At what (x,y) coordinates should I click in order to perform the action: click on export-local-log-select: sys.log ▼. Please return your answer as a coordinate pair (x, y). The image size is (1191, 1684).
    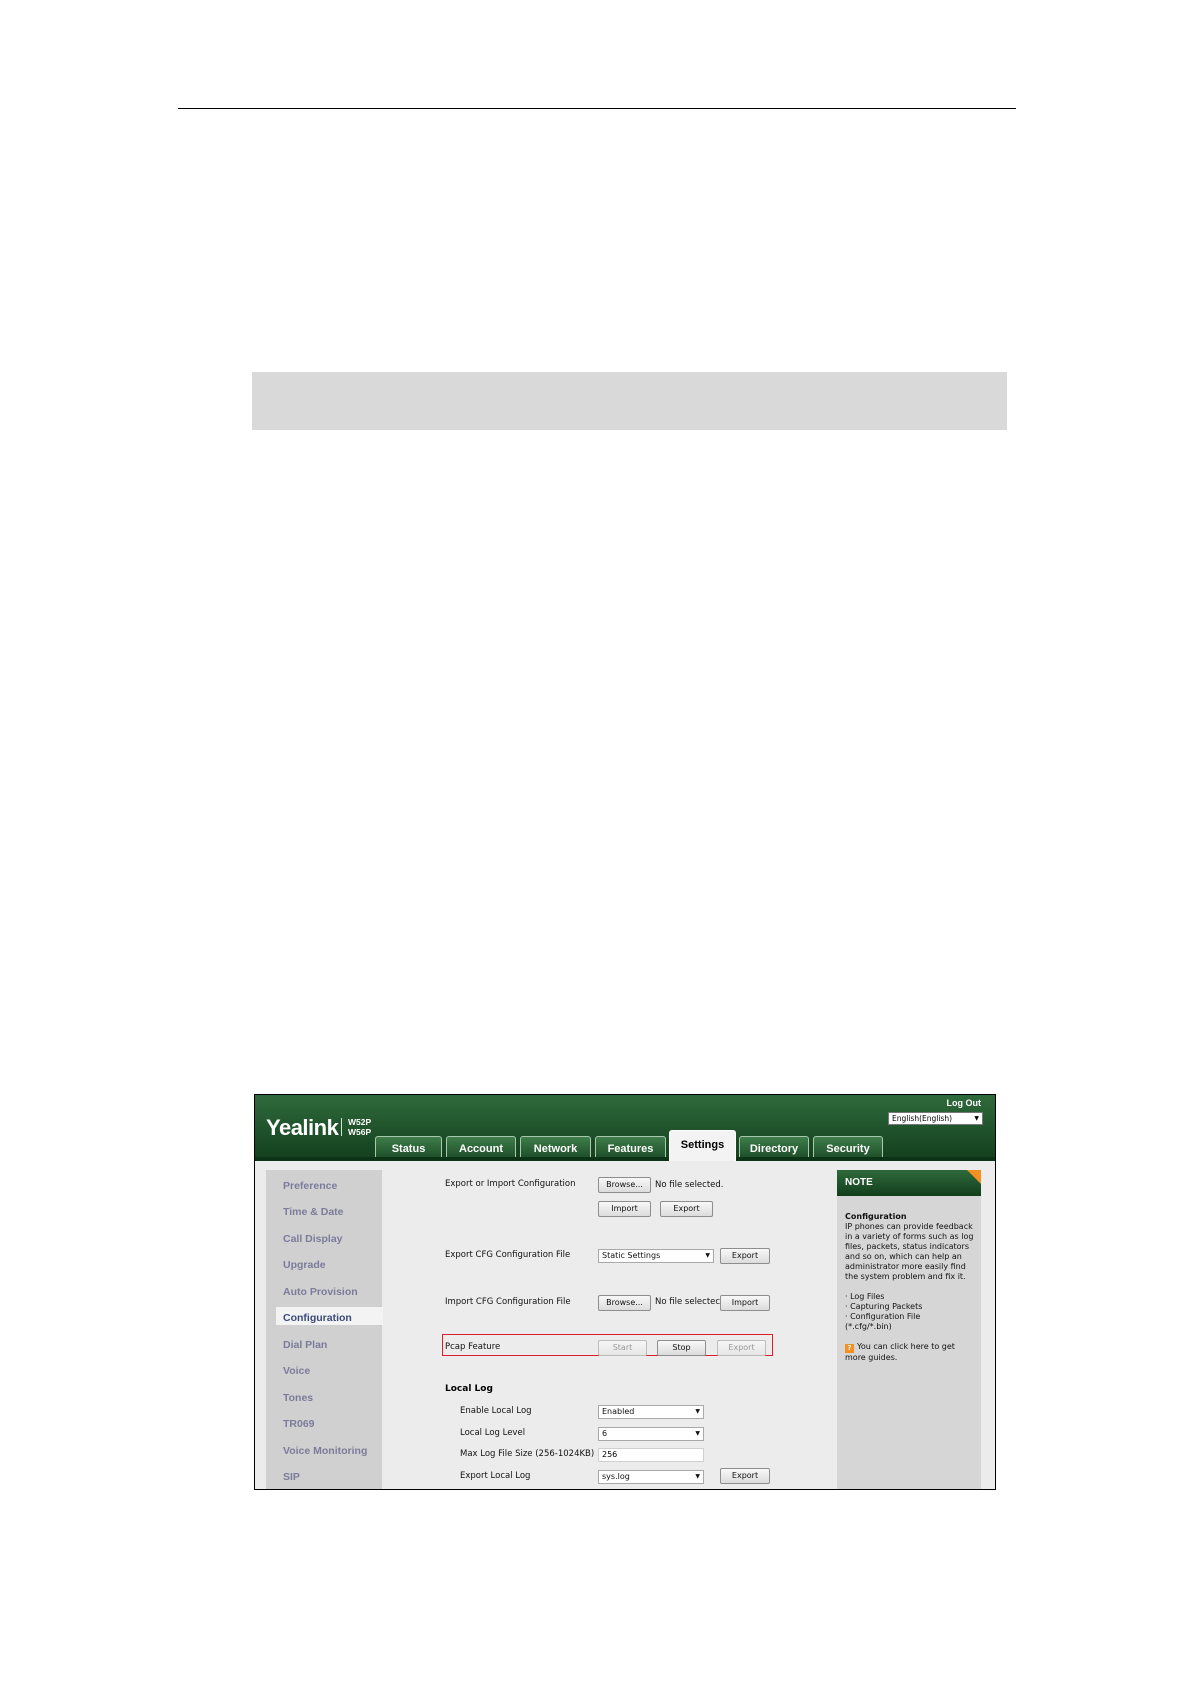
    Looking at the image, I should click on (651, 1477).